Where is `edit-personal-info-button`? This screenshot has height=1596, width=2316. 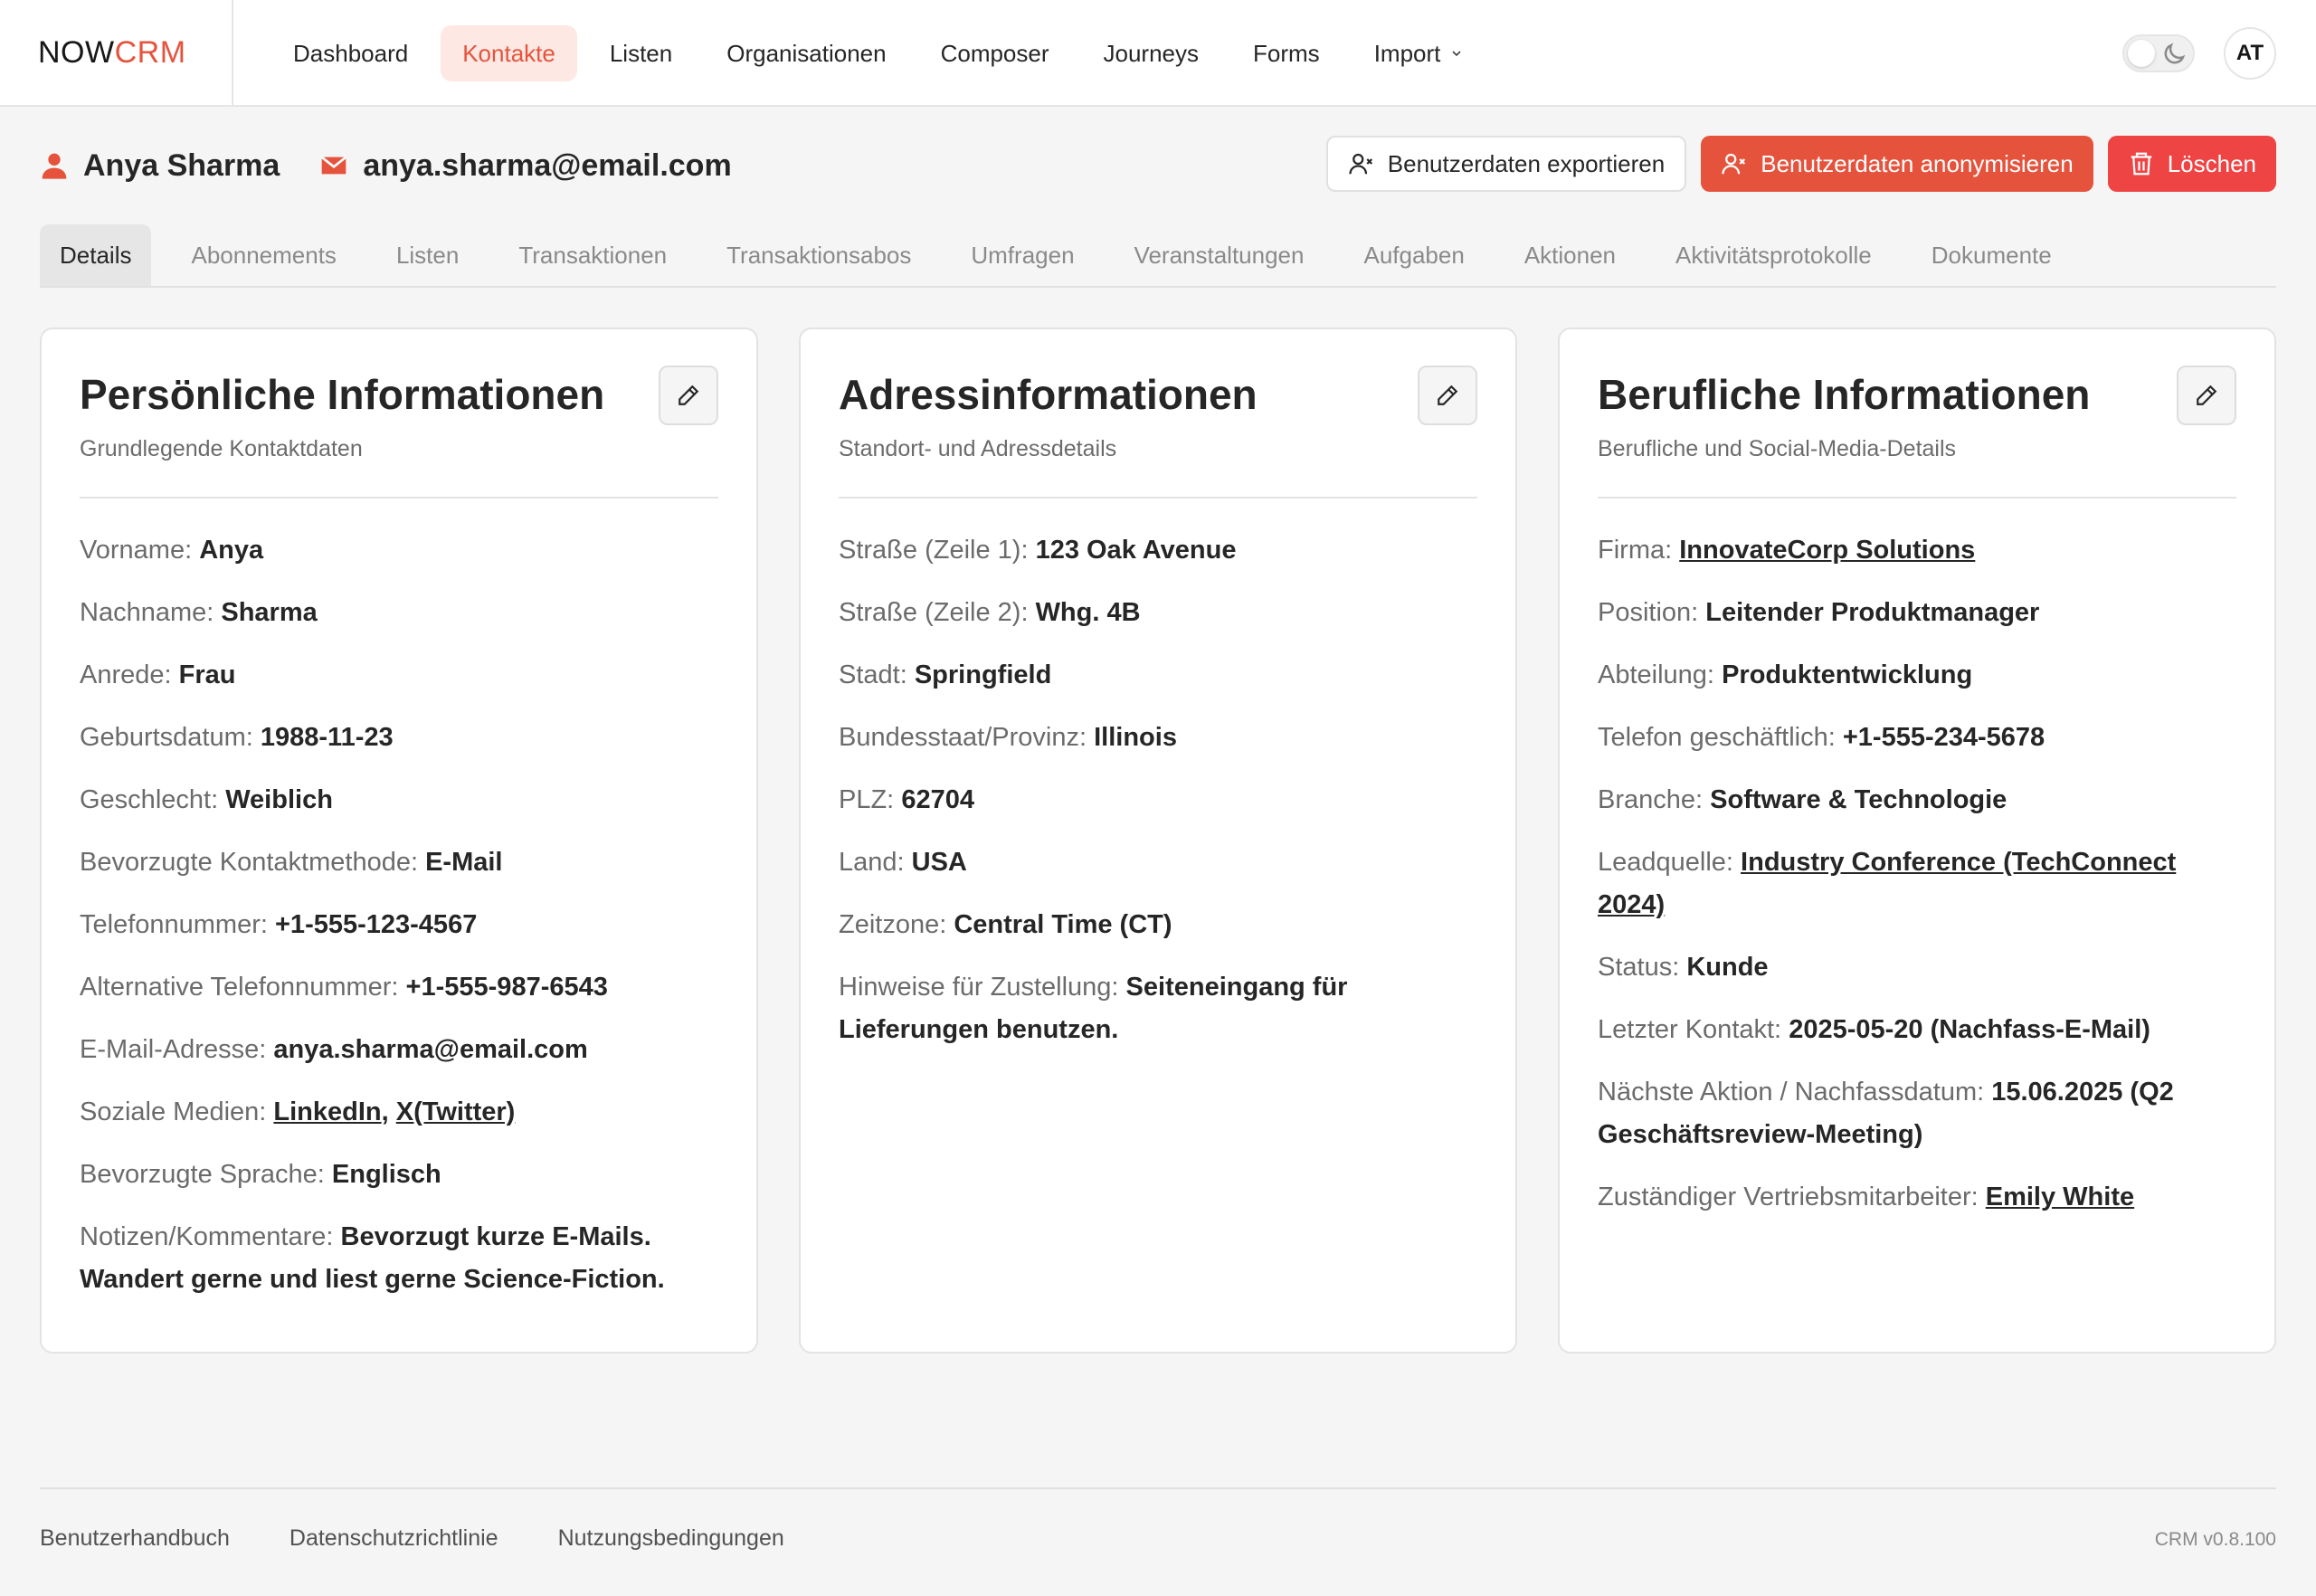
edit-personal-info-button is located at coordinates (688, 395).